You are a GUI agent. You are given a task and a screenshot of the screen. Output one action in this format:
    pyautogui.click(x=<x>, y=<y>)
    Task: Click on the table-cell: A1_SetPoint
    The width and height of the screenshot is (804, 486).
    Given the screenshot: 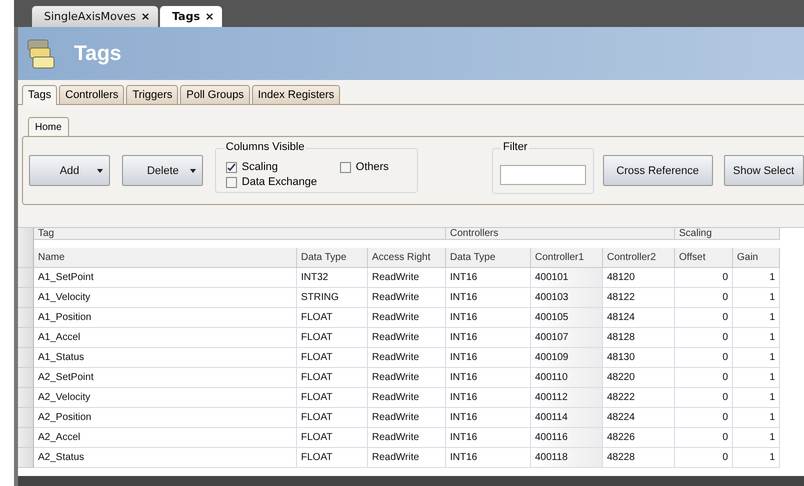 What is the action you would take?
    pyautogui.click(x=165, y=278)
    